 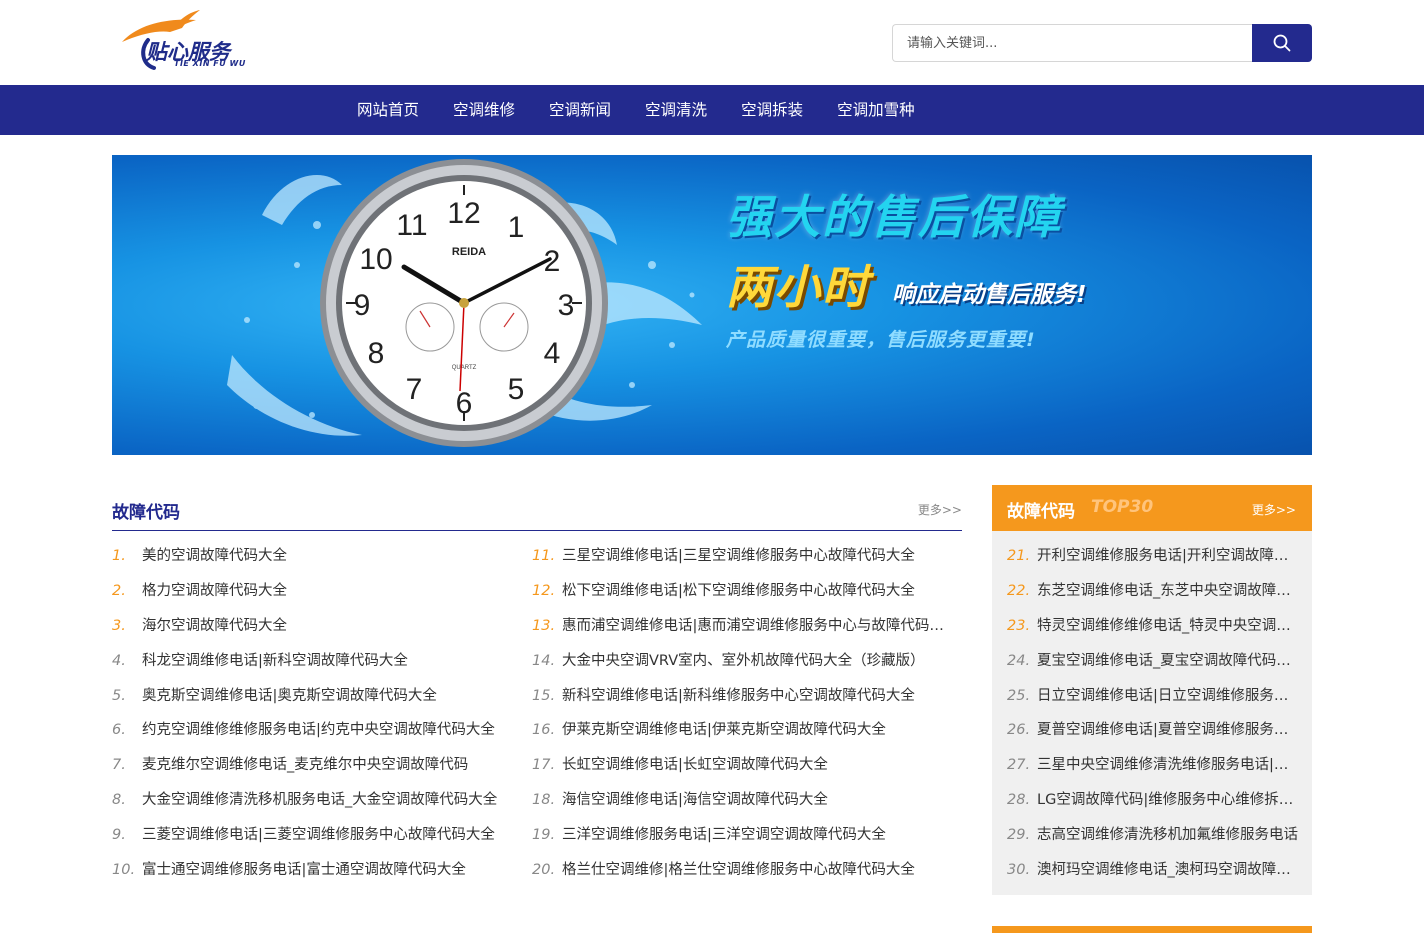 I want to click on list-item-title: 夏普空调维修电话|夏普空调维修服务中心故障代码, so click(x=1168, y=730).